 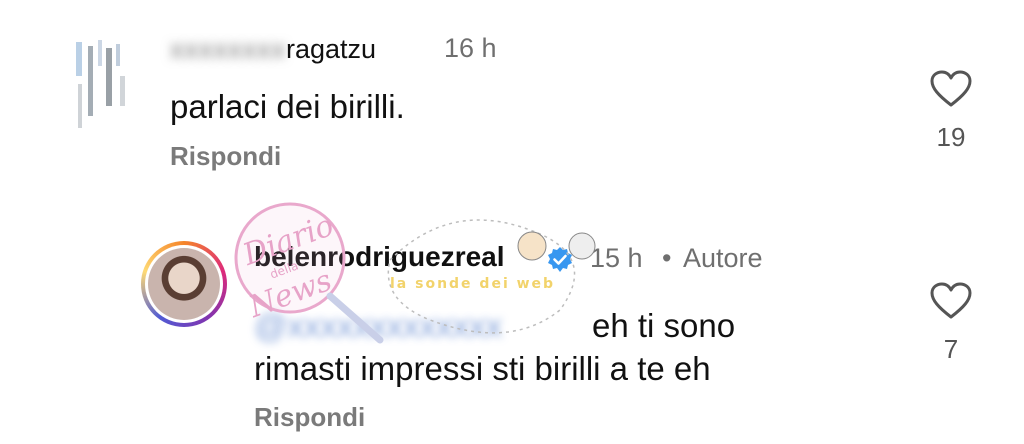 What do you see at coordinates (287, 106) in the screenshot?
I see `comment-text: parlaci dei birilli.` at bounding box center [287, 106].